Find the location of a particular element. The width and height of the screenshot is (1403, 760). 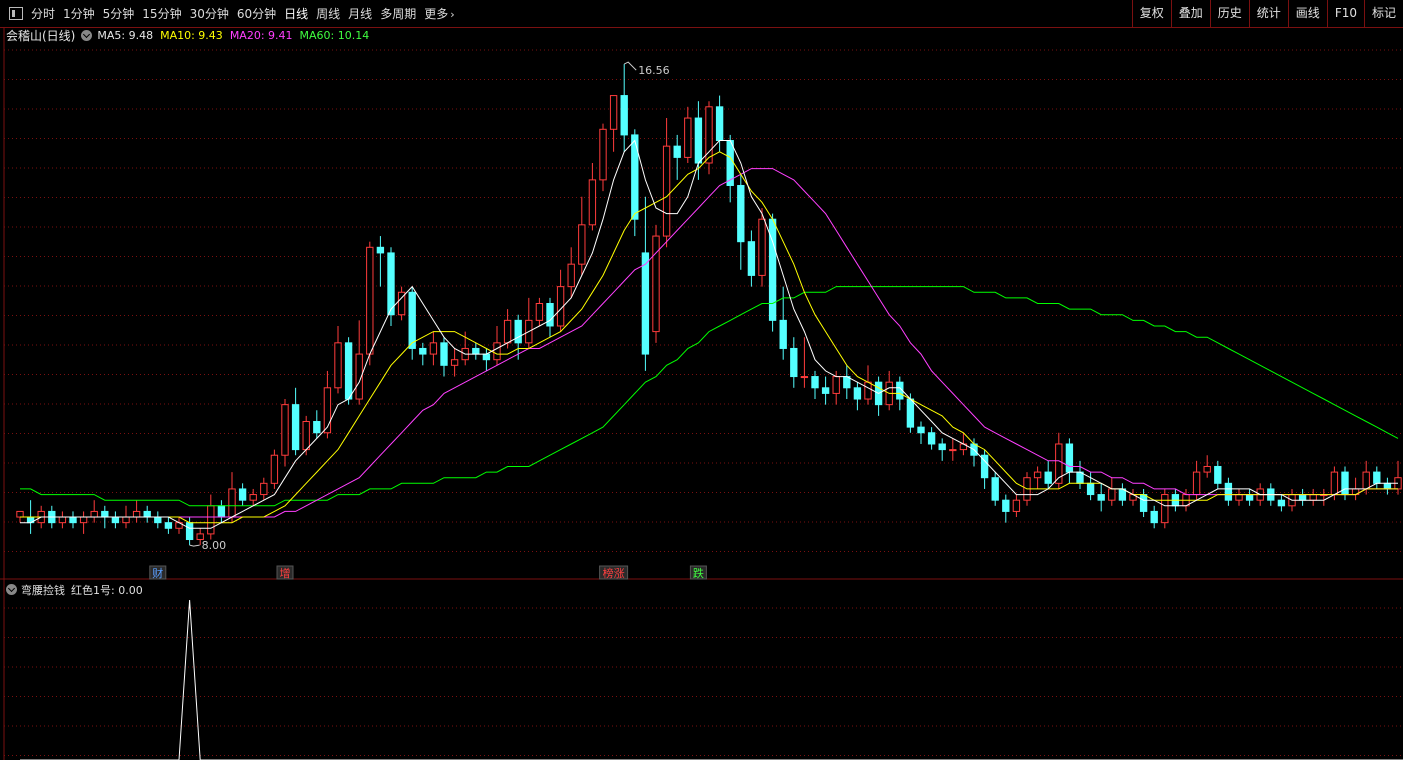

event-label: 跌 is located at coordinates (698, 573).